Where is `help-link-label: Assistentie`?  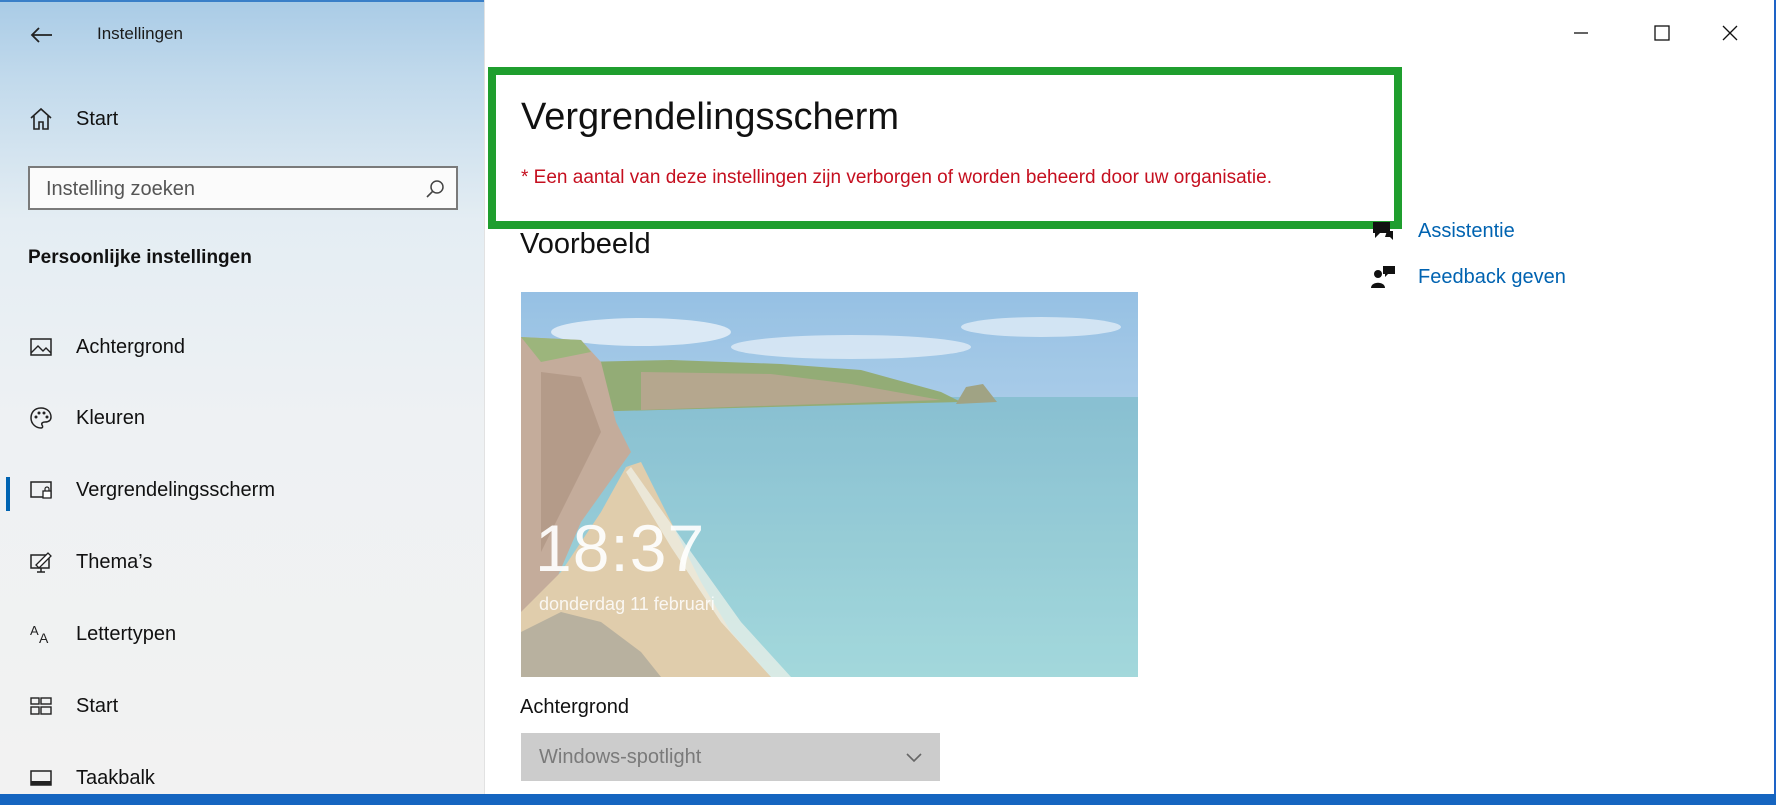
help-link-label: Assistentie is located at coordinates (1466, 230).